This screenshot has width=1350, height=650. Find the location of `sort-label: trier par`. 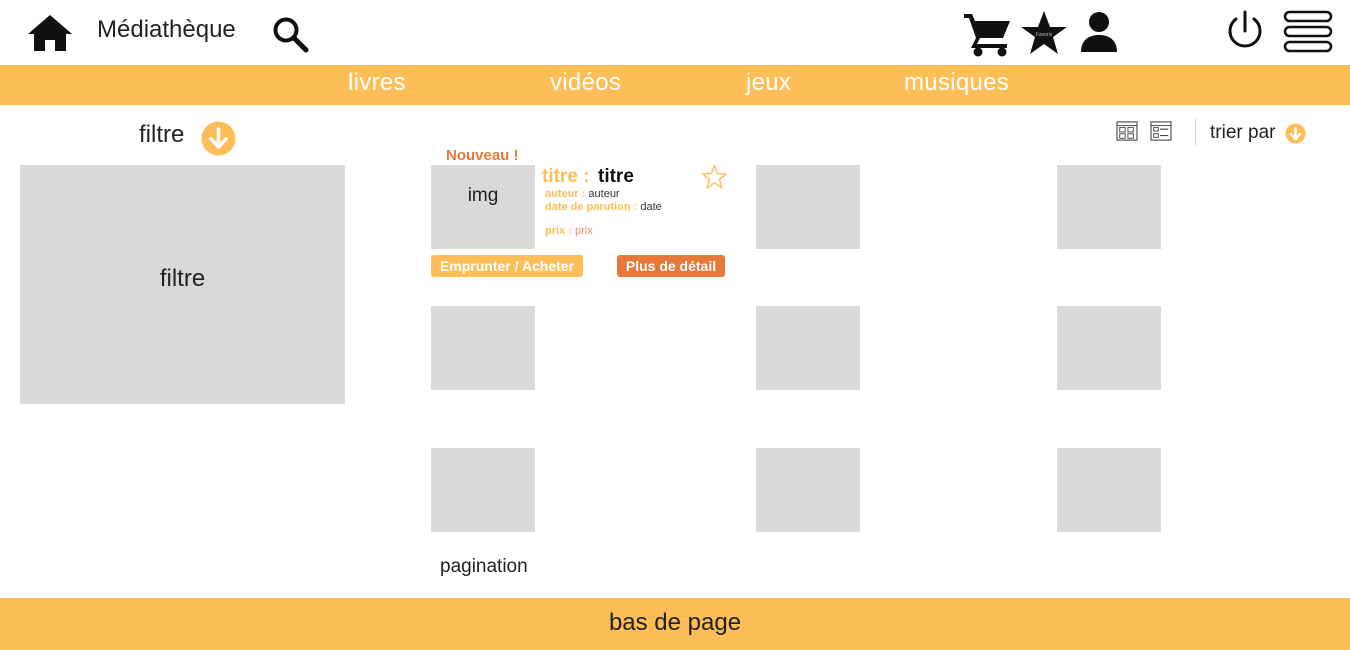

sort-label: trier par is located at coordinates (1242, 133).